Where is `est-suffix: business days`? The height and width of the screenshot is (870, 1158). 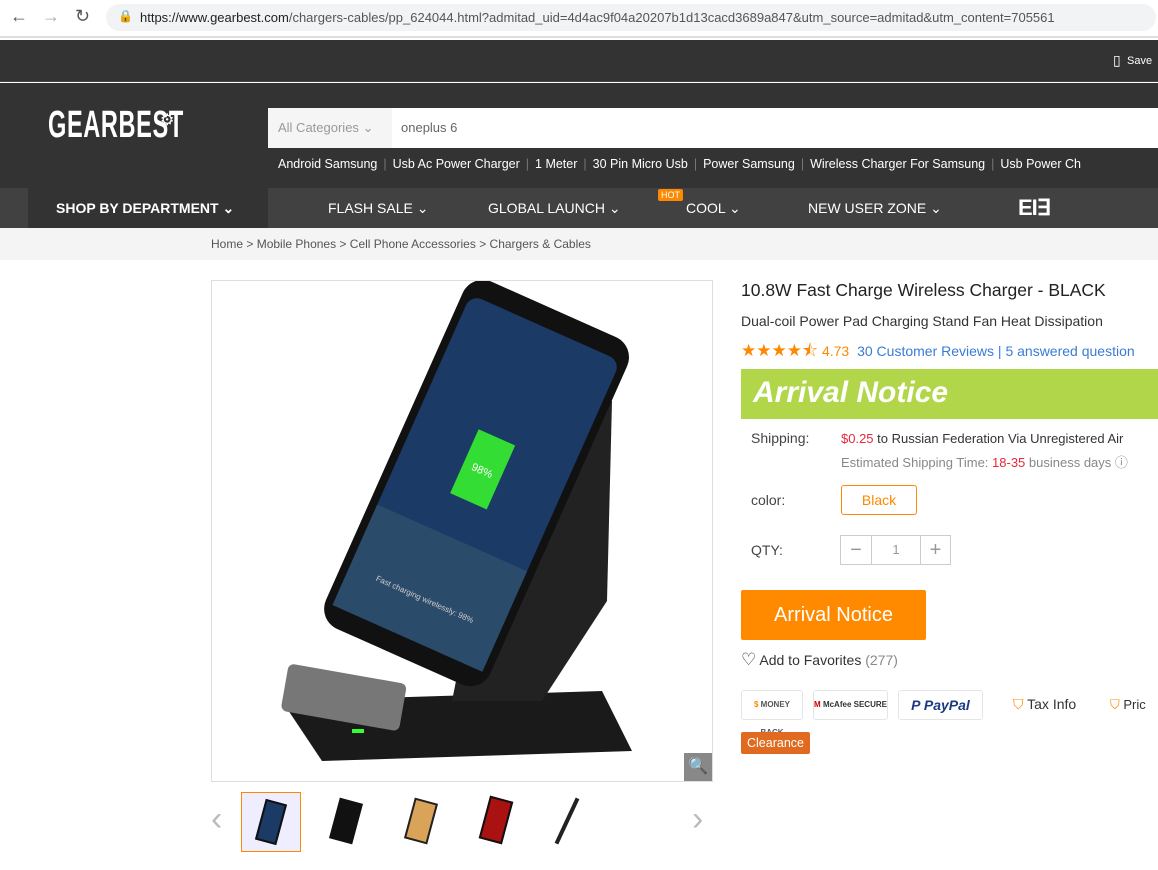 est-suffix: business days is located at coordinates (1070, 462).